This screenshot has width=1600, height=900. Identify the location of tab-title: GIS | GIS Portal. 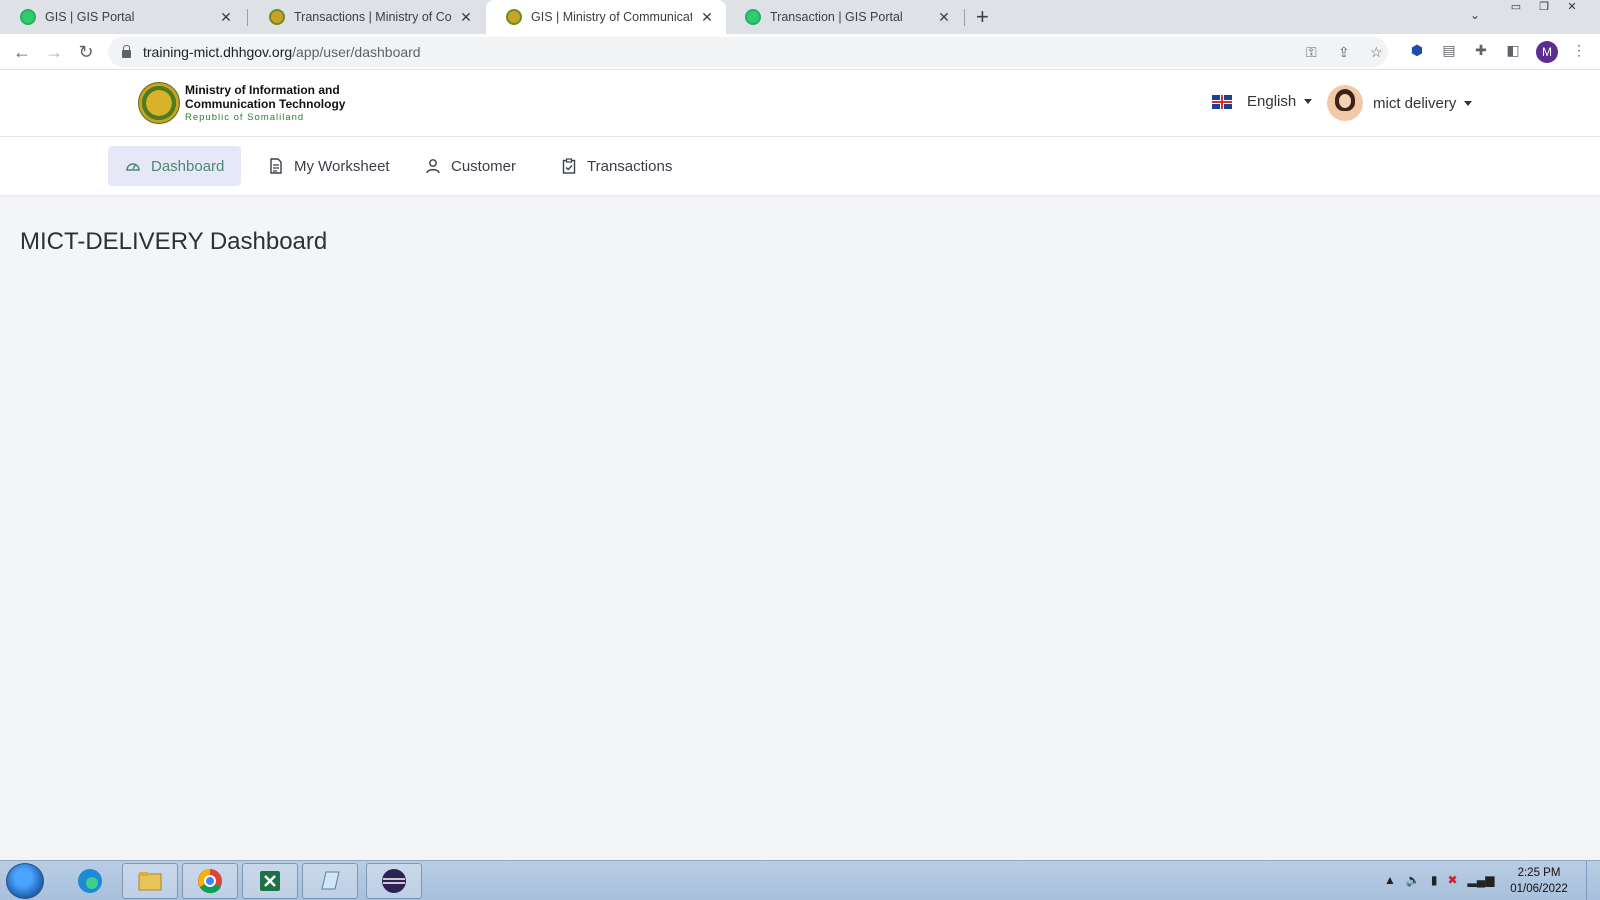
(90, 17).